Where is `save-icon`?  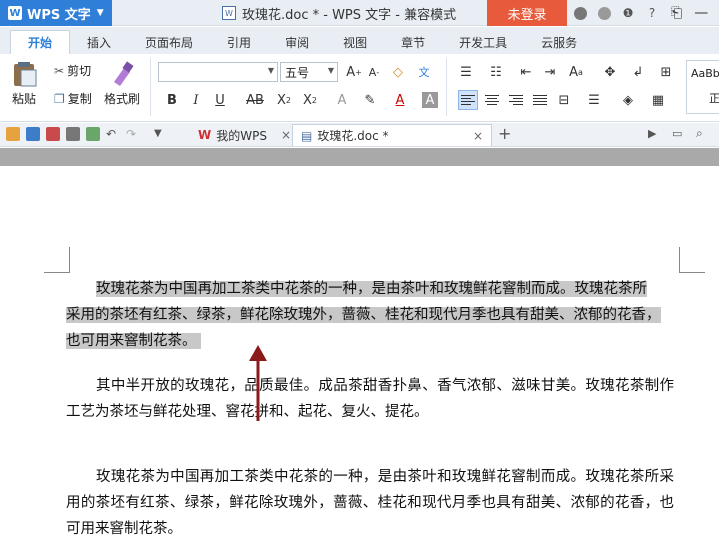 save-icon is located at coordinates (33, 134).